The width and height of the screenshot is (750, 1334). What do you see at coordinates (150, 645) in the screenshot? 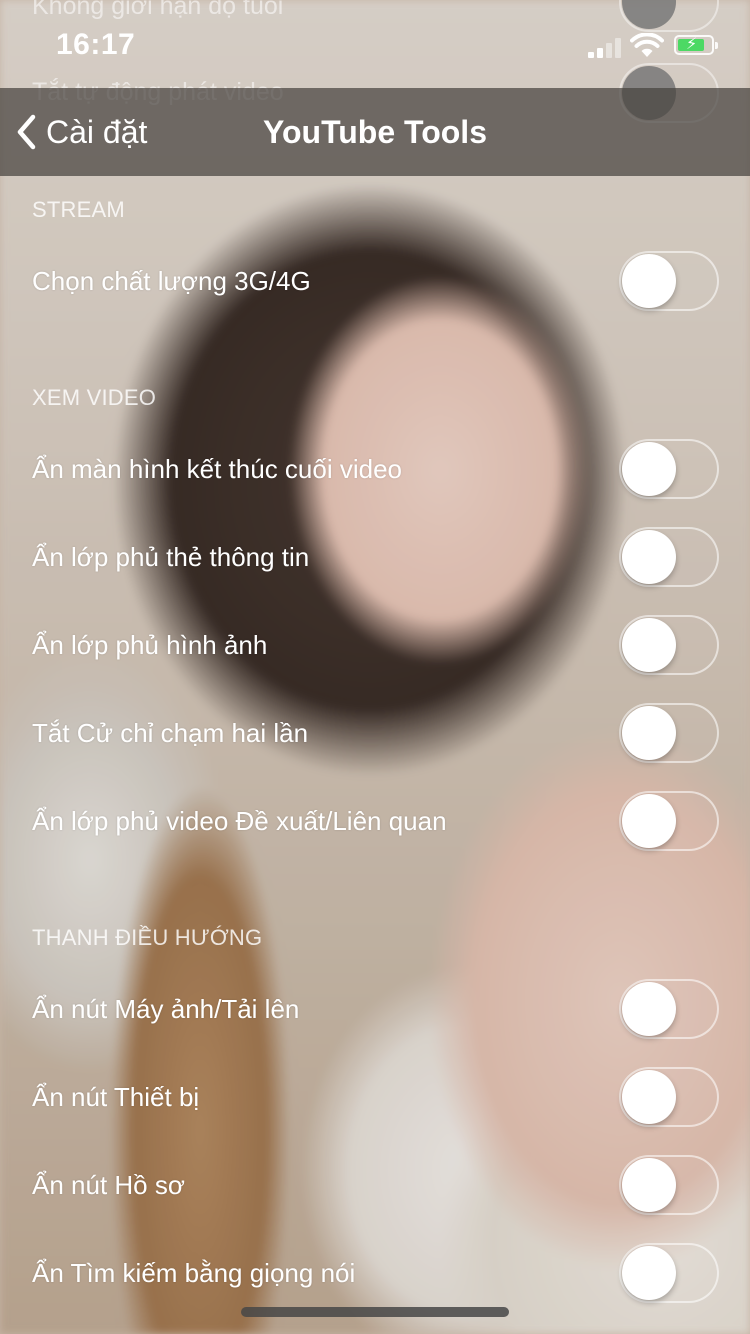
I see `setting-label: Ẩn lớp phủ hình ảnh` at bounding box center [150, 645].